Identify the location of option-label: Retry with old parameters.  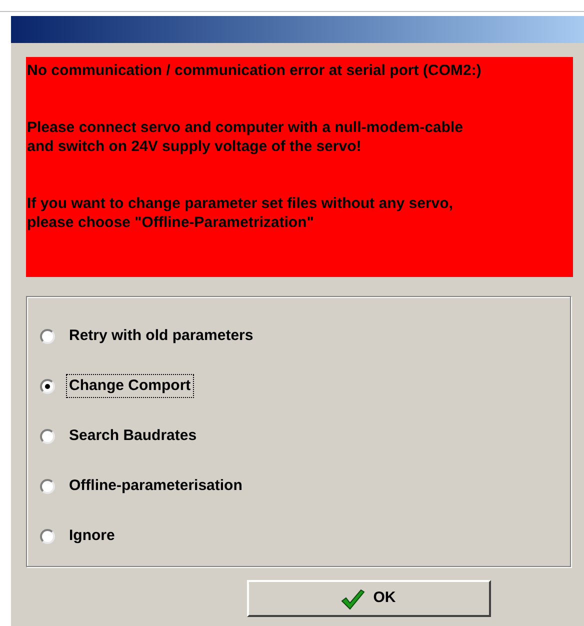
(161, 336).